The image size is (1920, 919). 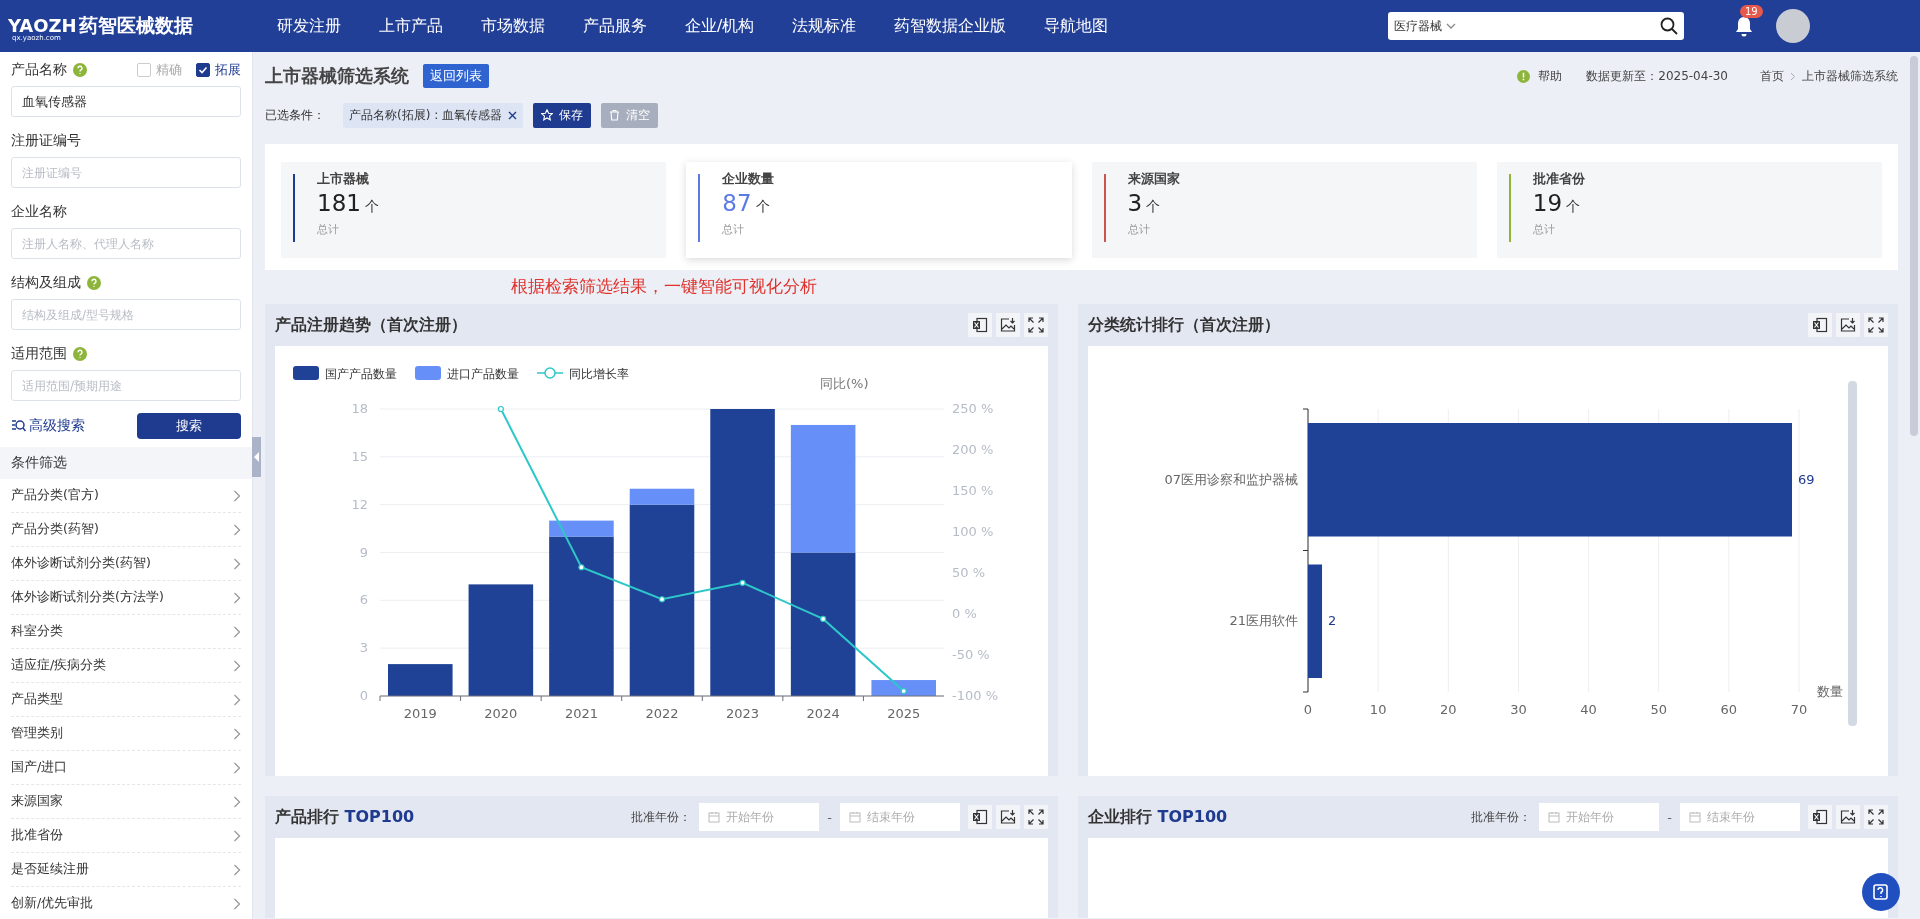 What do you see at coordinates (975, 695) in the screenshot?
I see `axis-tick-label: -100 %` at bounding box center [975, 695].